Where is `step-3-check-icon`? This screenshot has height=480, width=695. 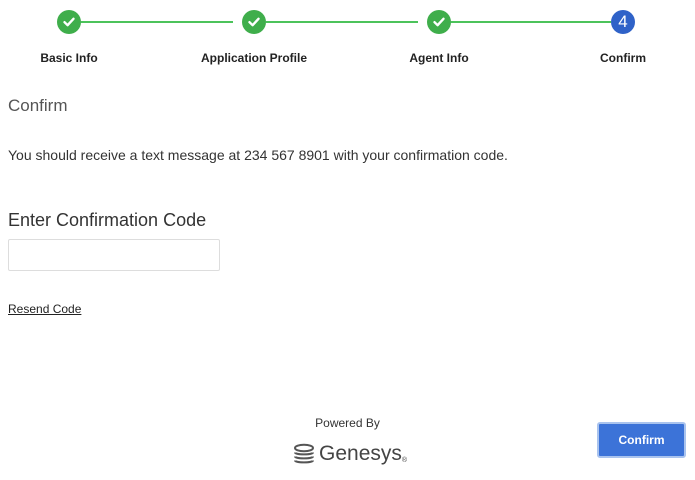 step-3-check-icon is located at coordinates (439, 22).